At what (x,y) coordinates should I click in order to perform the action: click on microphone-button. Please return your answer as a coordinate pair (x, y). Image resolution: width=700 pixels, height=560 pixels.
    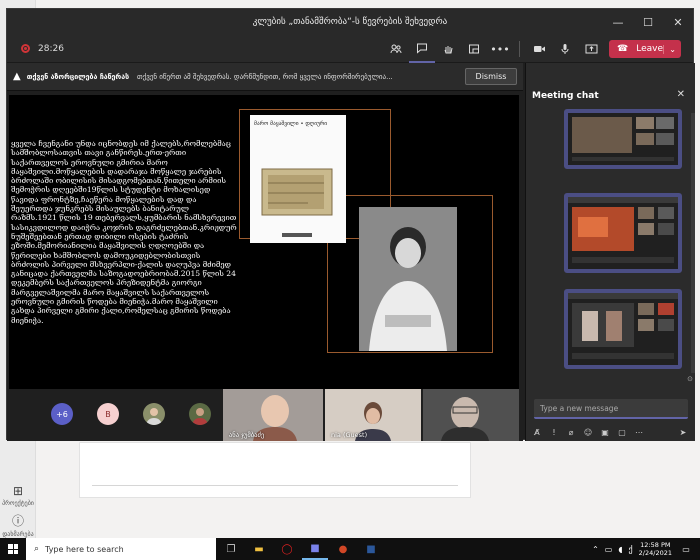
    Looking at the image, I should click on (565, 49).